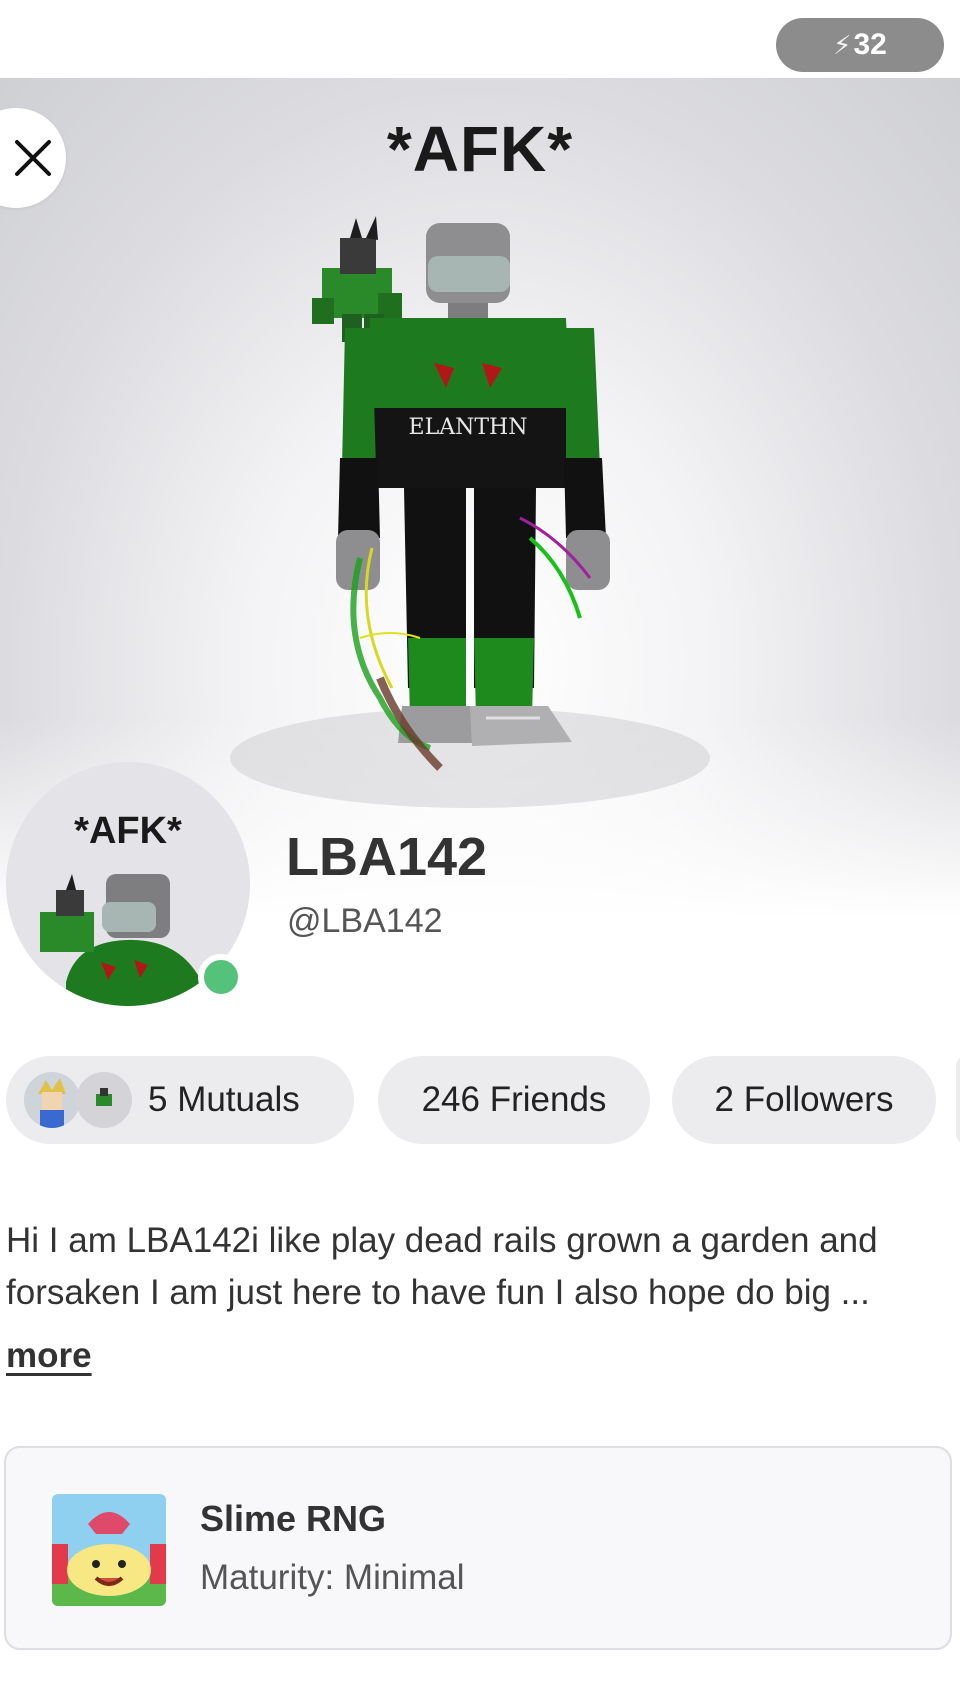  I want to click on followers-count: 2 Followers, so click(804, 1099).